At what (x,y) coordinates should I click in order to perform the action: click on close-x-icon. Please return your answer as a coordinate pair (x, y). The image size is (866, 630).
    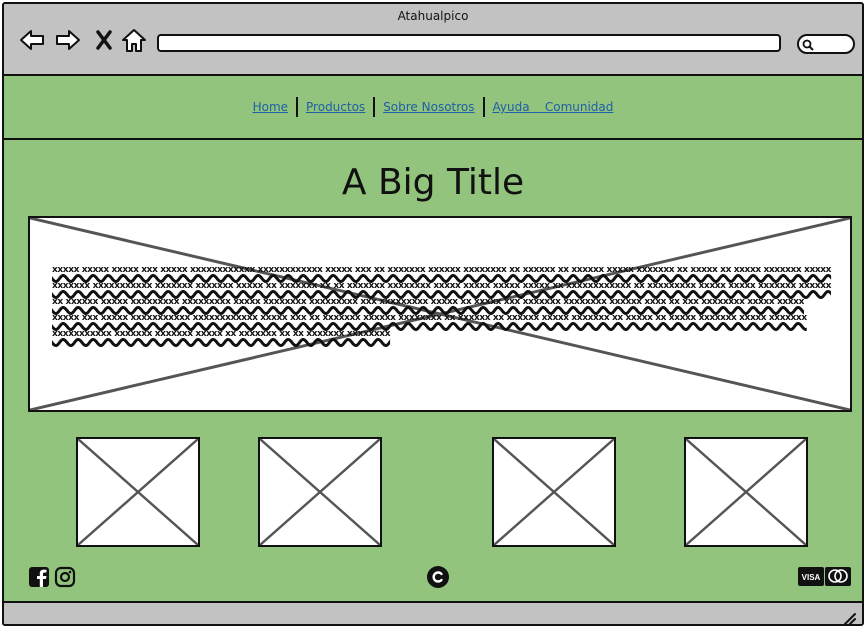
    Looking at the image, I should click on (104, 40).